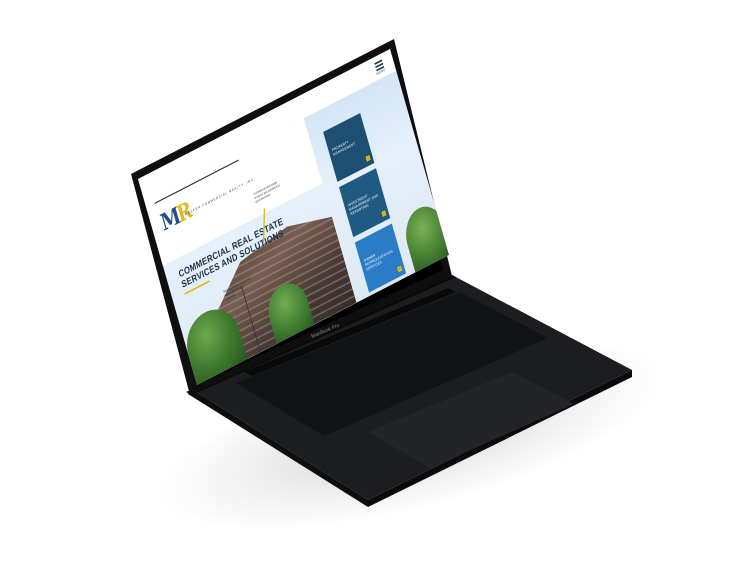 The image size is (750, 571). Describe the element at coordinates (363, 205) in the screenshot. I see `service-label: INVESTMENT MANAGEMENT AND REPORTING` at that location.